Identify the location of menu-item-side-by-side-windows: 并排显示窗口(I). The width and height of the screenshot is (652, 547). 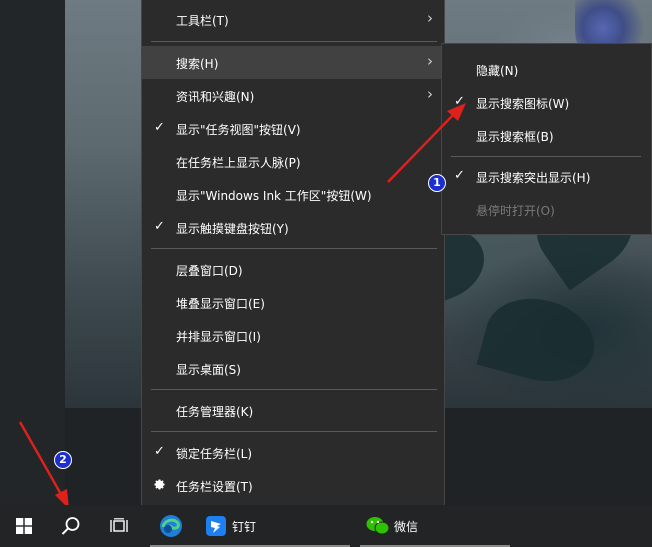
(293, 335).